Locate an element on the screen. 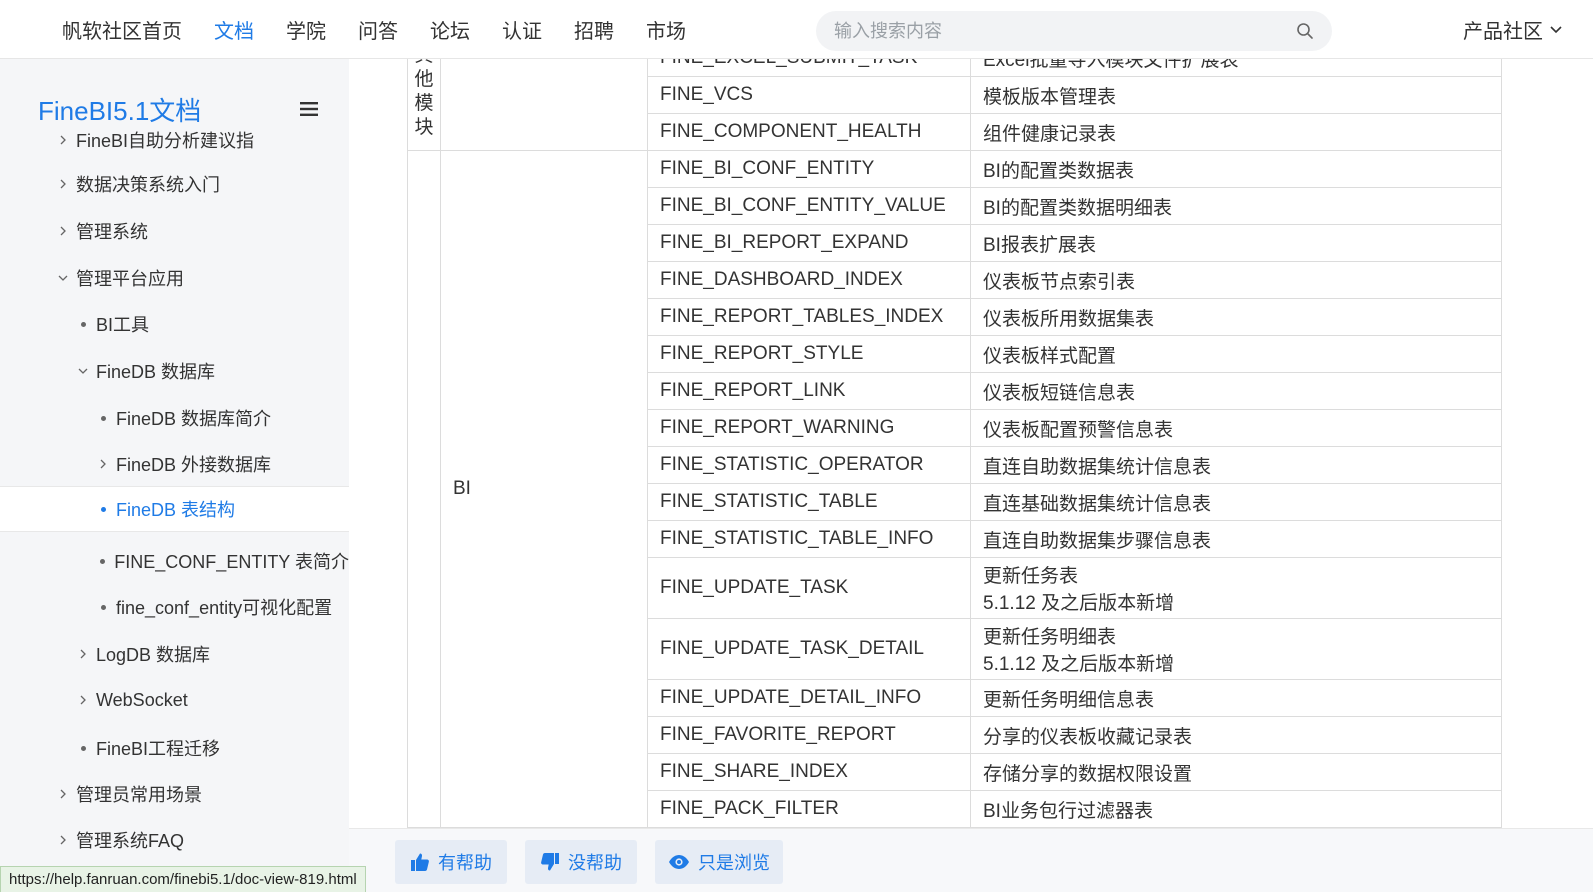  table-desc-cell: BI业务包行过滤器表 is located at coordinates (1236, 809).